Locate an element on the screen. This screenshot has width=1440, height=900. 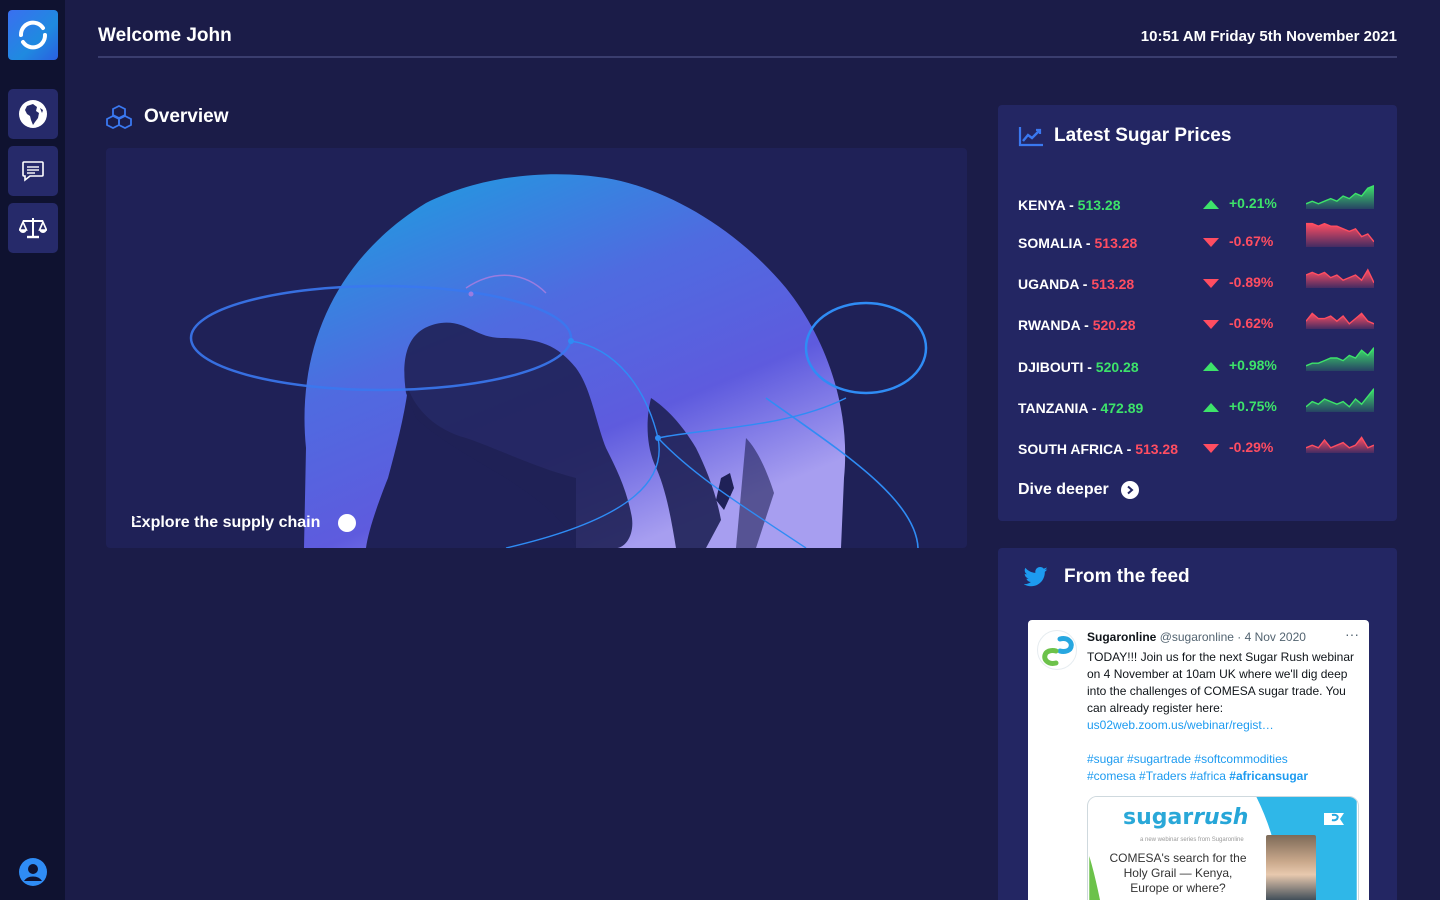
user-circle-icon is located at coordinates (33, 872).